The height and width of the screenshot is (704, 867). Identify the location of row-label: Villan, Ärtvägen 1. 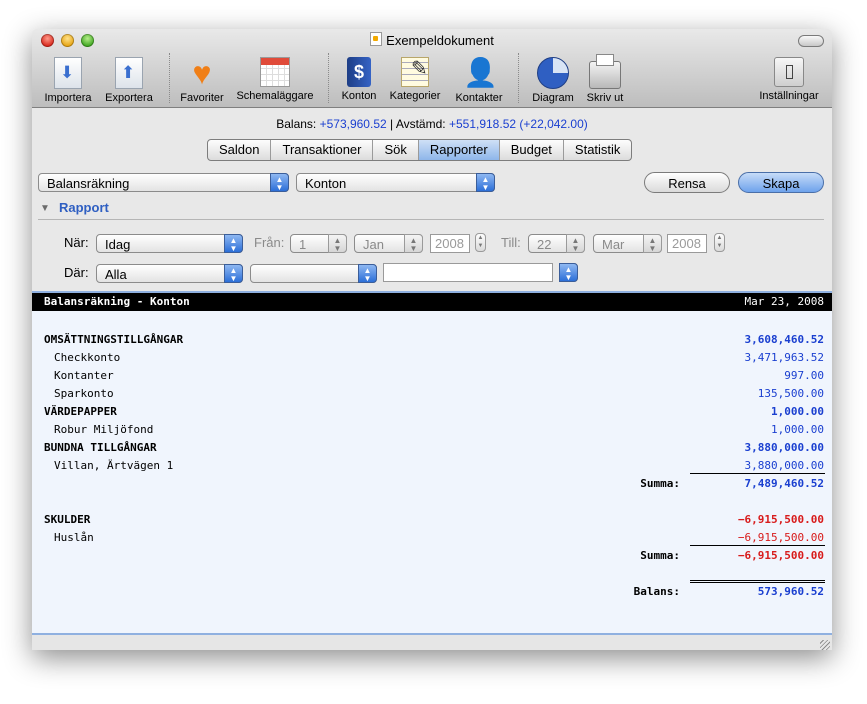
(114, 465).